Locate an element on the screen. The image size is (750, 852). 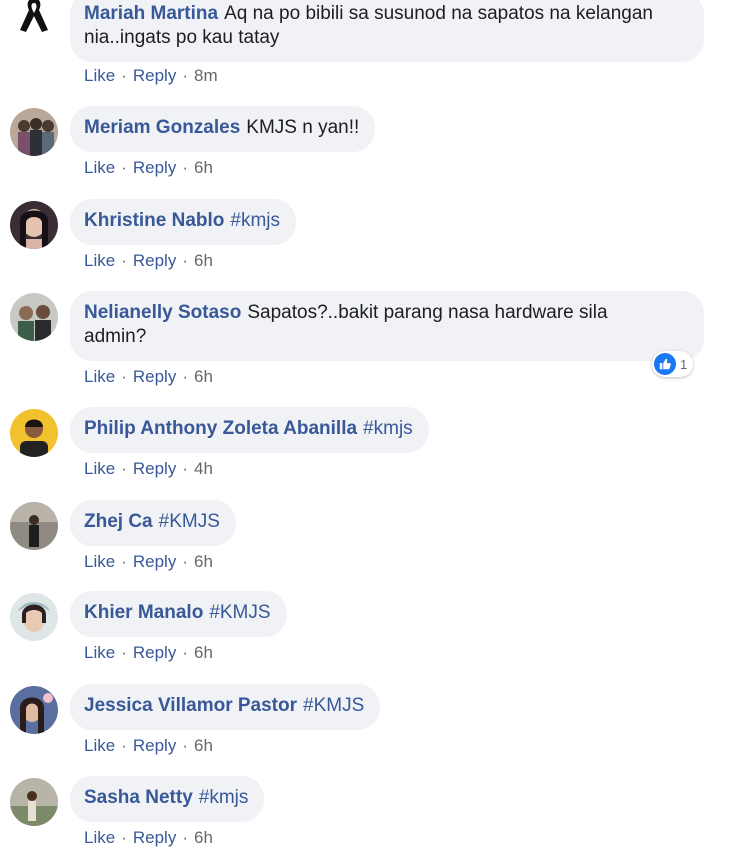
reaction-number: 1 is located at coordinates (684, 364).